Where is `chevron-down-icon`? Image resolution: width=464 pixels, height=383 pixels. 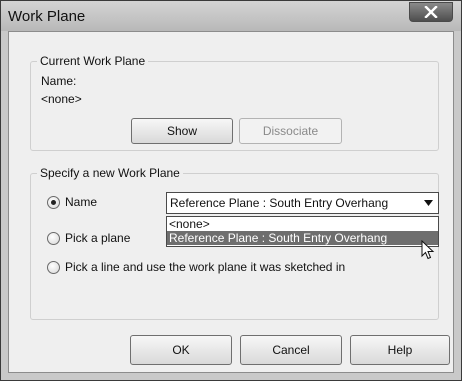 chevron-down-icon is located at coordinates (428, 203).